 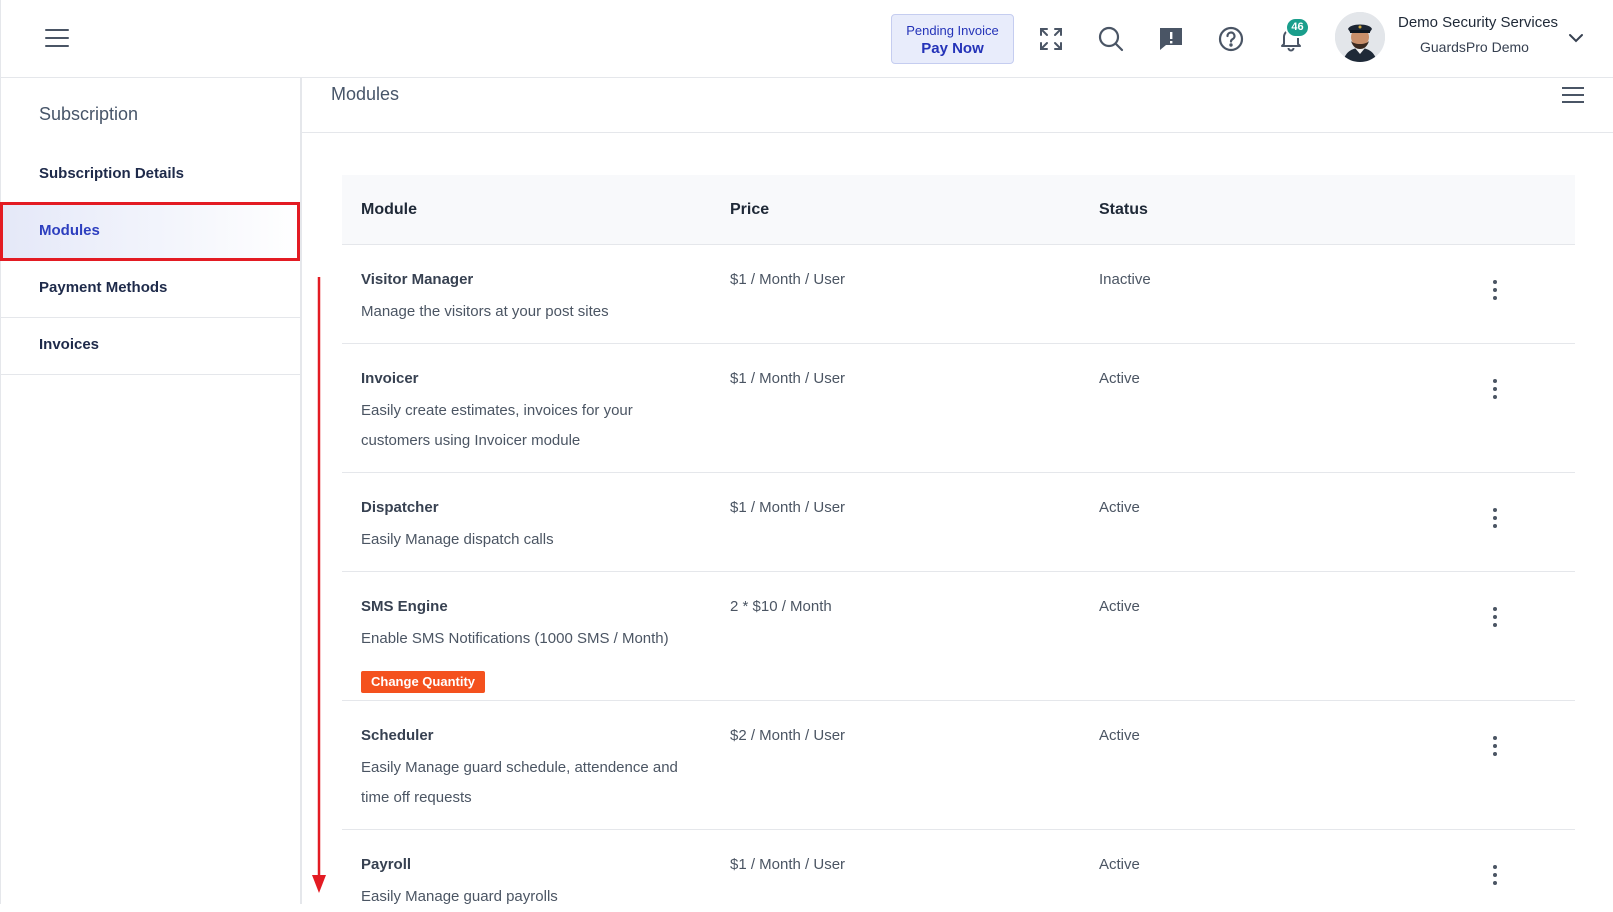 I want to click on sidebar-title: Subscription, so click(x=89, y=114).